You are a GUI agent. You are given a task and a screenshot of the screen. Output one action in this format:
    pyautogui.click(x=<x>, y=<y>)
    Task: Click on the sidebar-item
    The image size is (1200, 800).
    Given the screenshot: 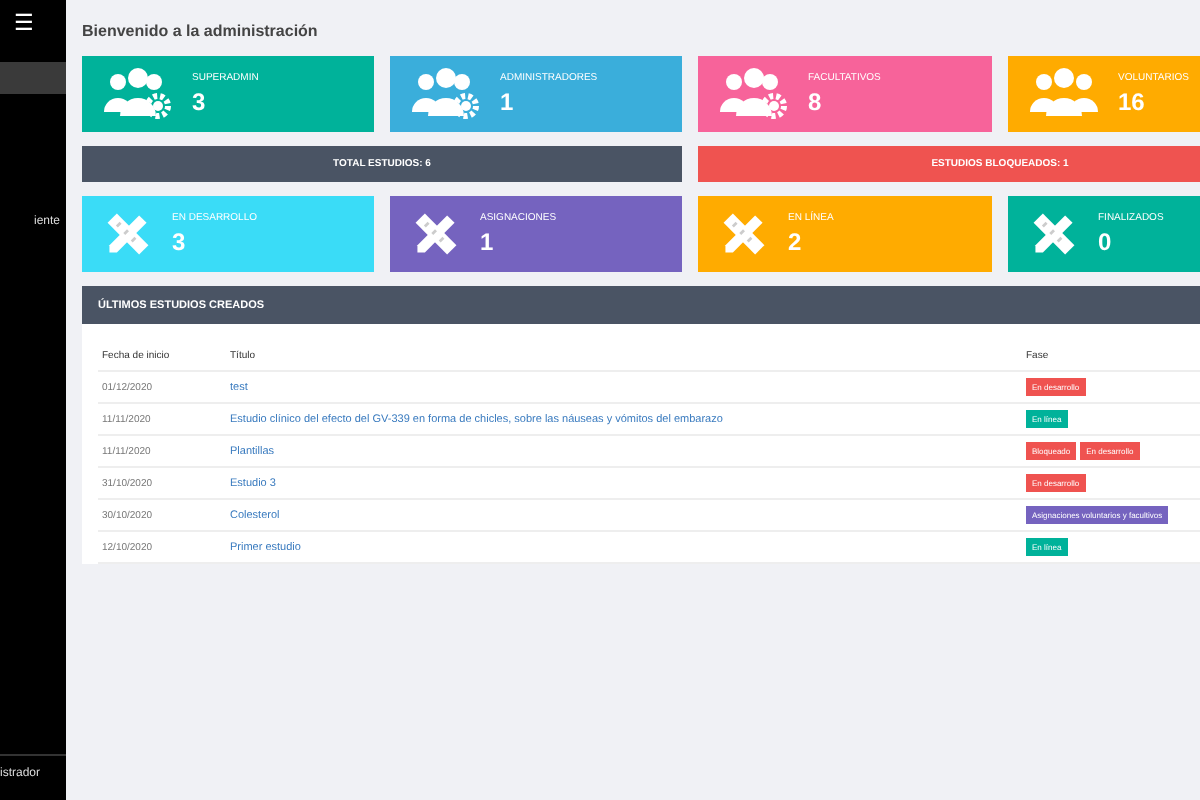 What is the action you would take?
    pyautogui.click(x=33, y=78)
    